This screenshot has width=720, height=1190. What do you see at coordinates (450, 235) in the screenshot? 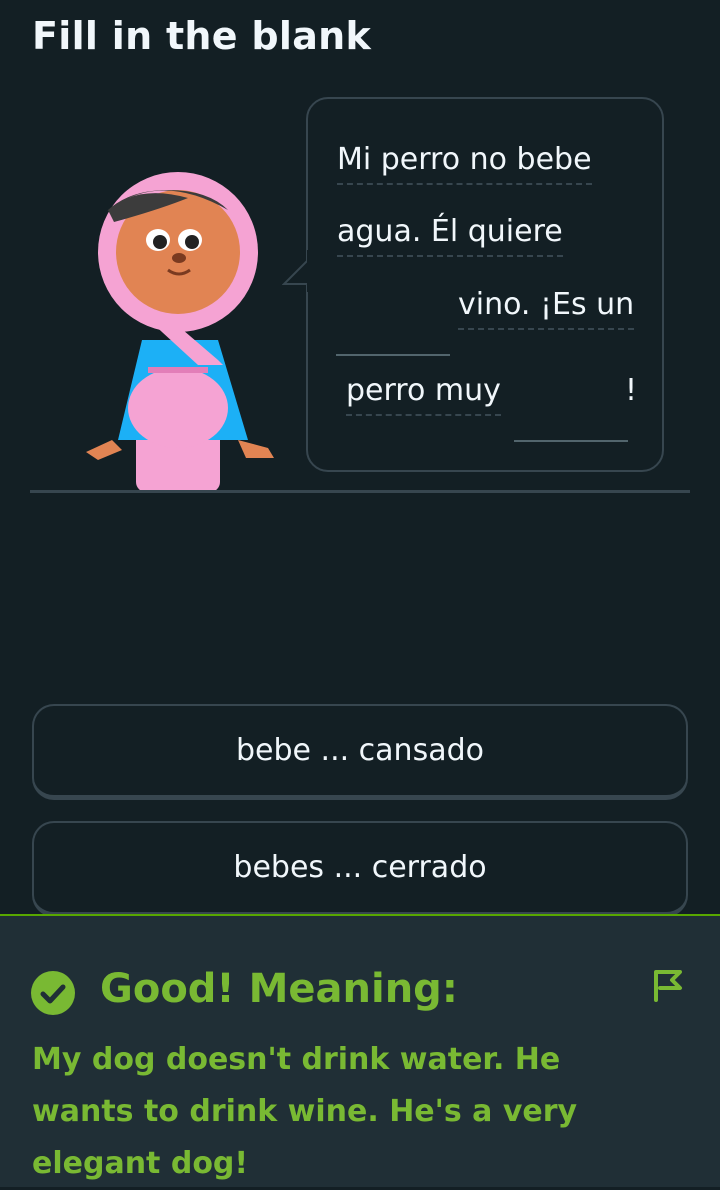
I see `sentence-line-2: agua. Él quiere` at bounding box center [450, 235].